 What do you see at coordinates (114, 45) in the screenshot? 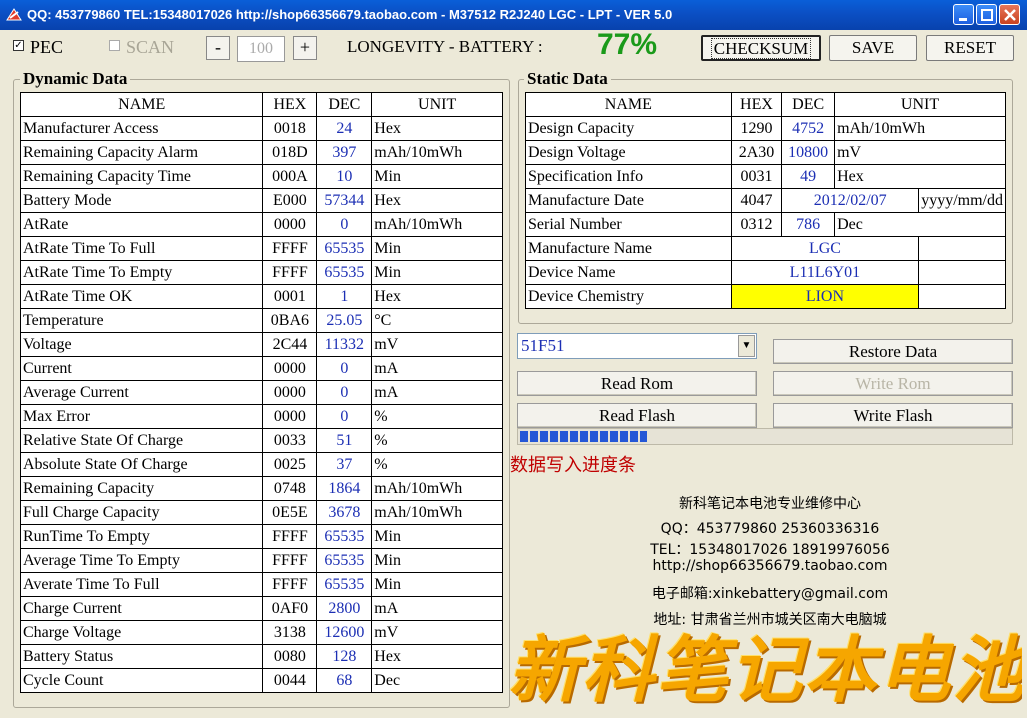
I see `scan-checkbox` at bounding box center [114, 45].